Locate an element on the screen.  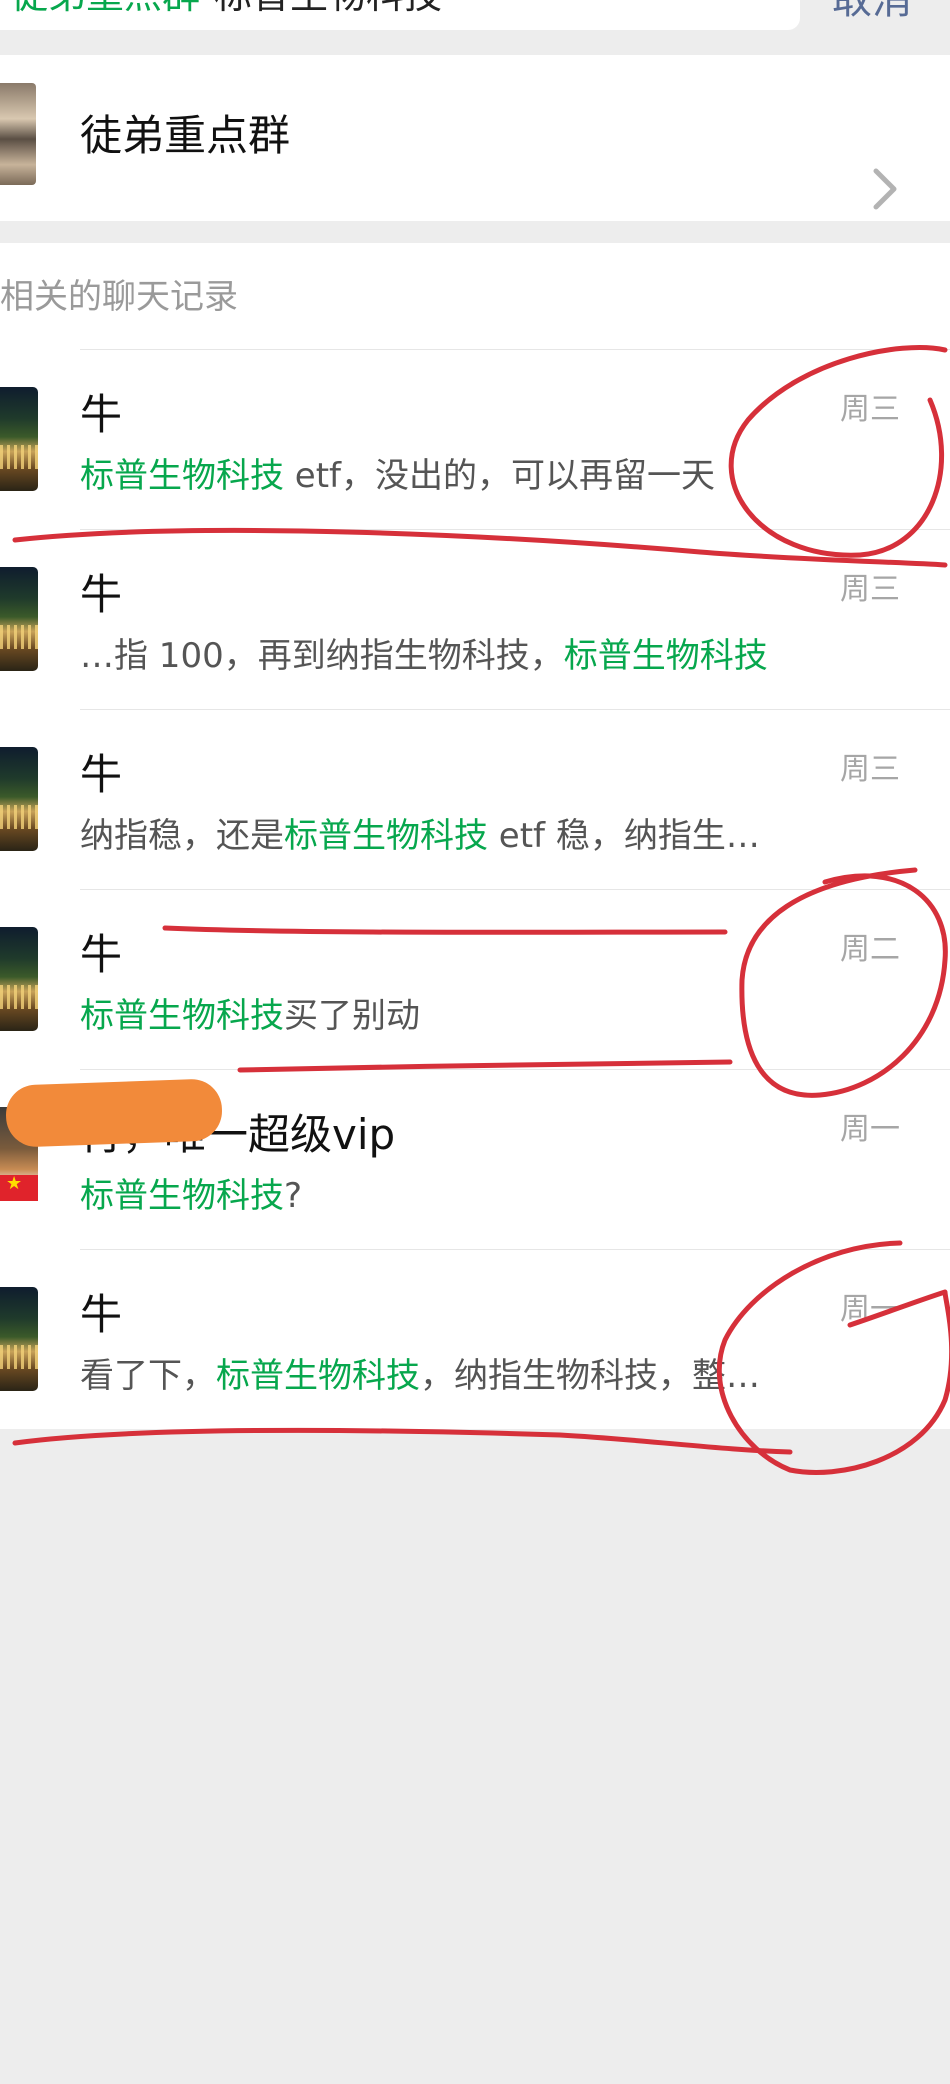
message-snippet: 标普生物科技买了别动 is located at coordinates (250, 1016).